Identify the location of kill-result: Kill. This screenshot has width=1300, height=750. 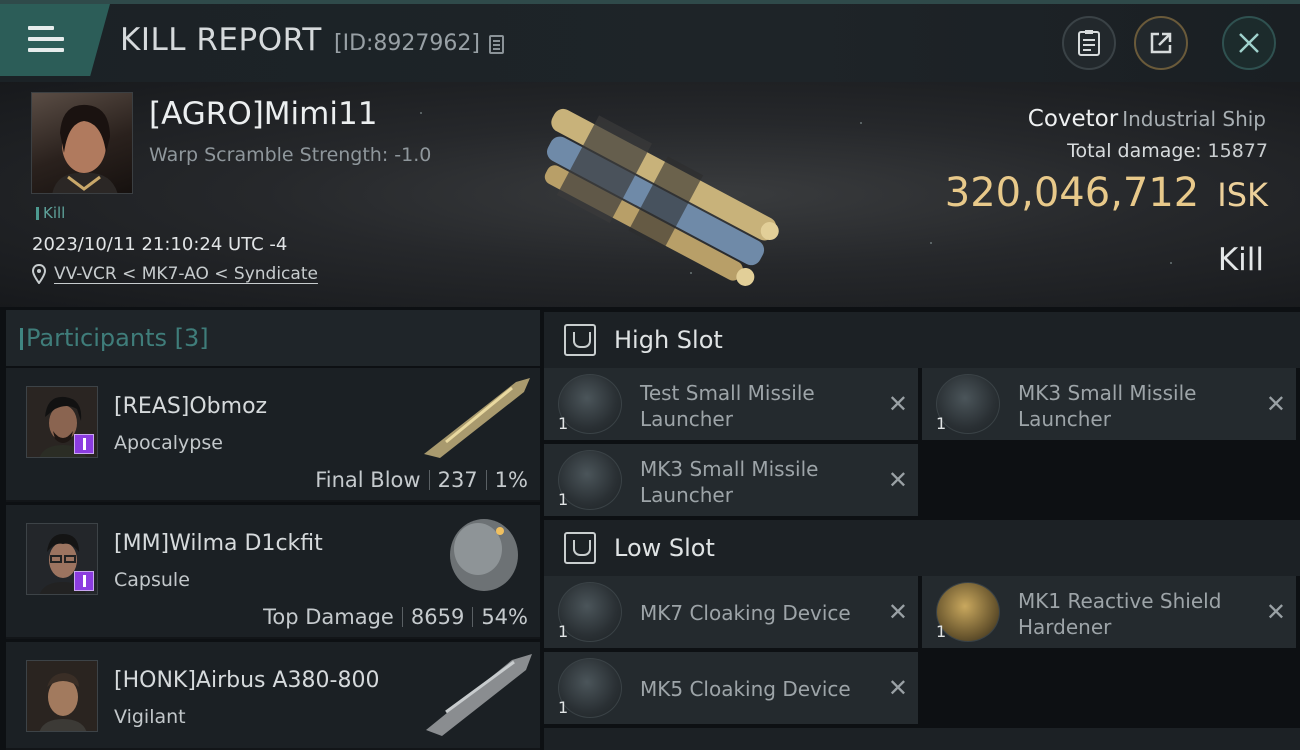
(1240, 260).